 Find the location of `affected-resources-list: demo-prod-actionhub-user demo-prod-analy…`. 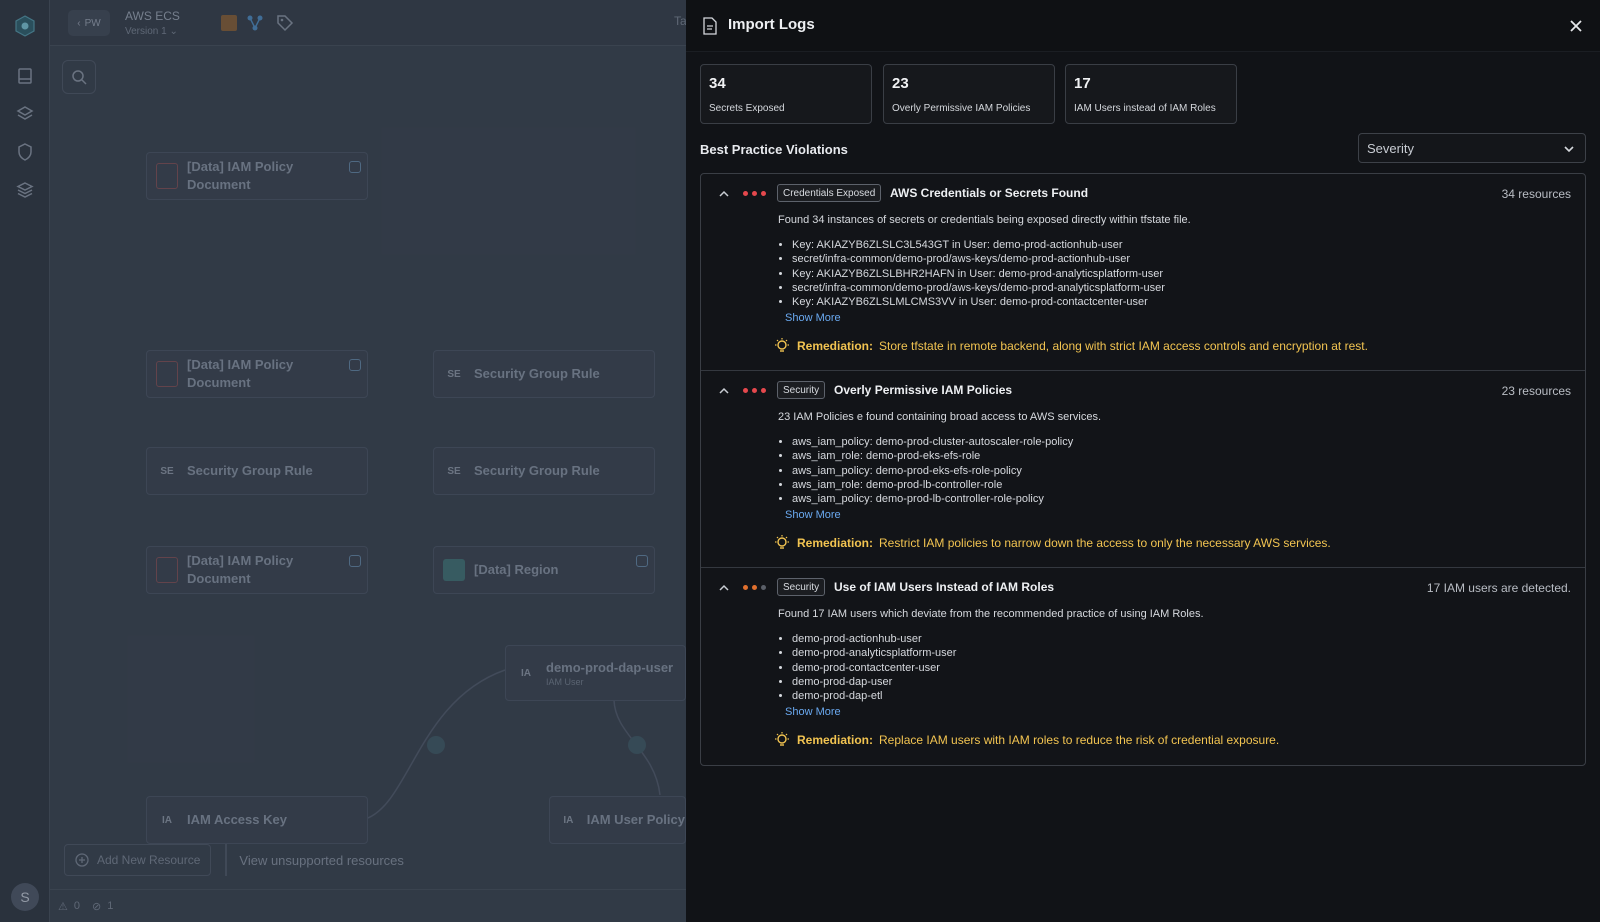

affected-resources-list: demo-prod-actionhub-user demo-prod-analy… is located at coordinates (874, 667).